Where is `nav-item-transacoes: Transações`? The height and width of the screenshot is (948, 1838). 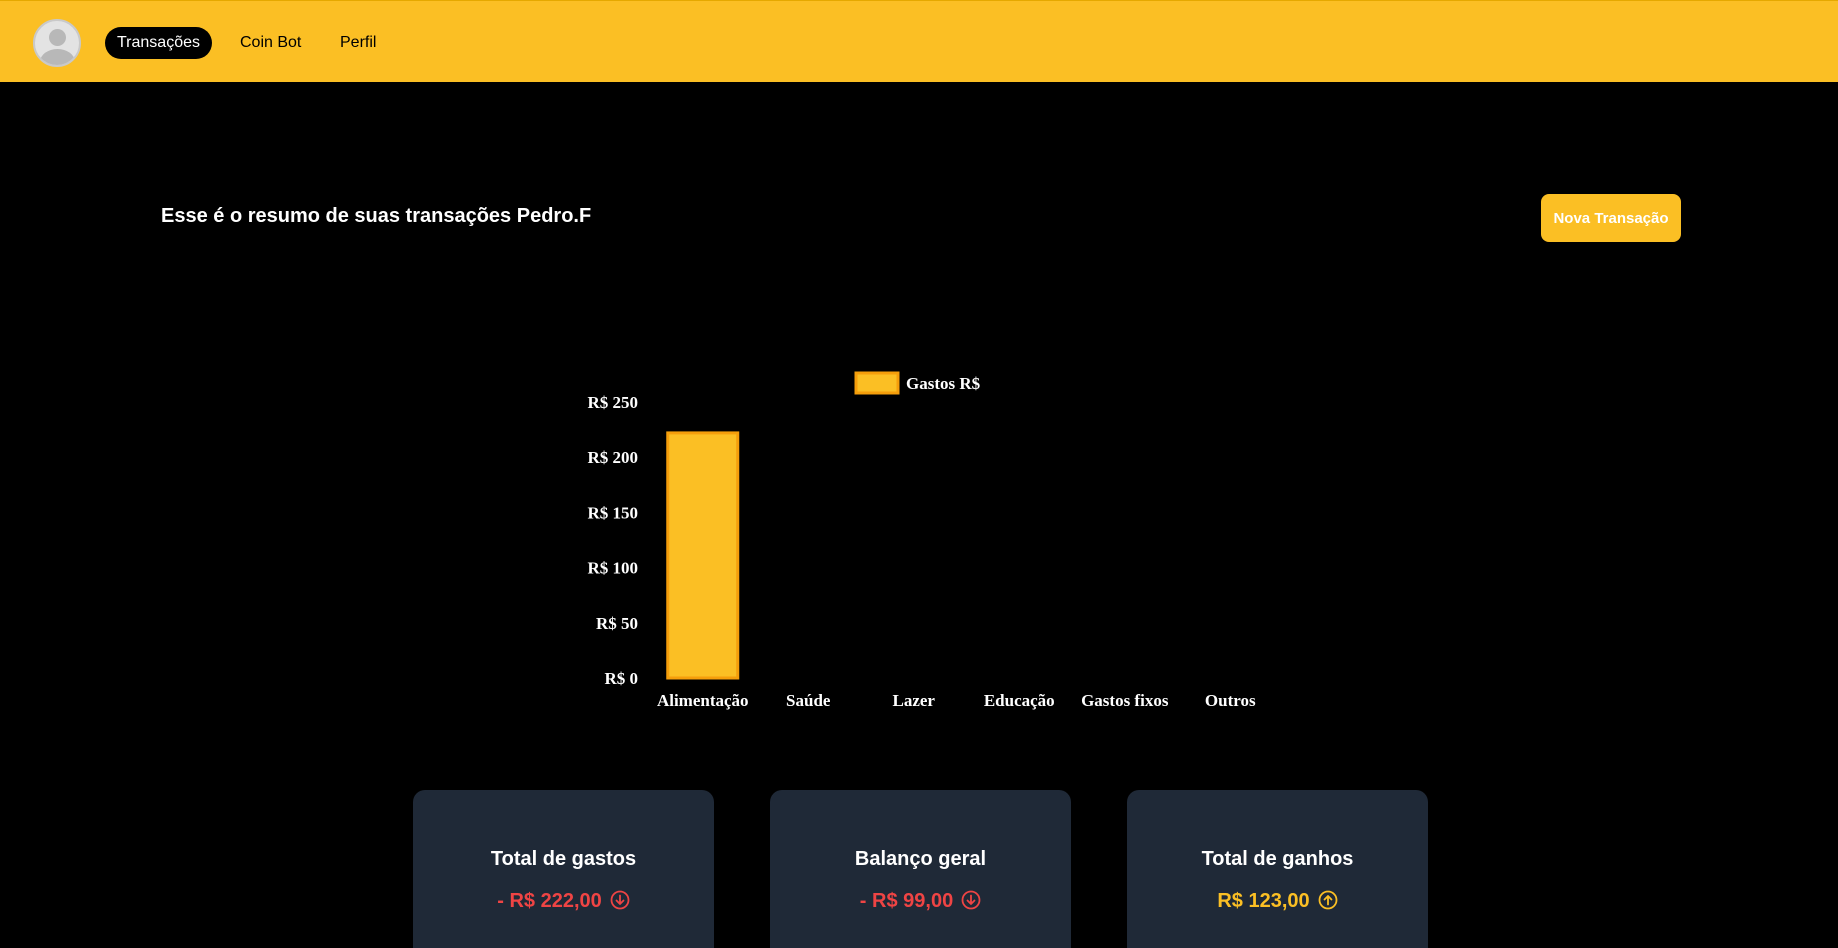
nav-item-transacoes: Transações is located at coordinates (158, 43).